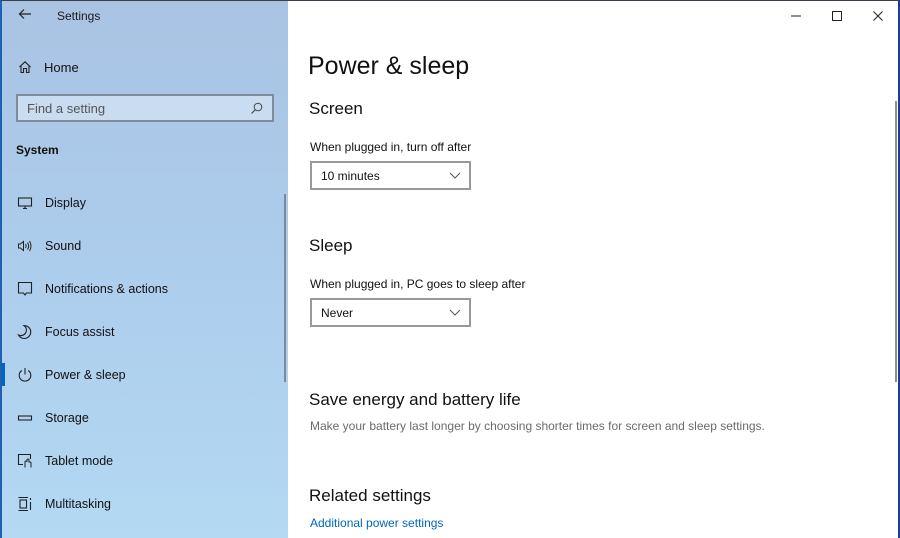 The image size is (900, 538). Describe the element at coordinates (143, 374) in the screenshot. I see `sidebar-item-power-sleep: Power & sleep` at that location.